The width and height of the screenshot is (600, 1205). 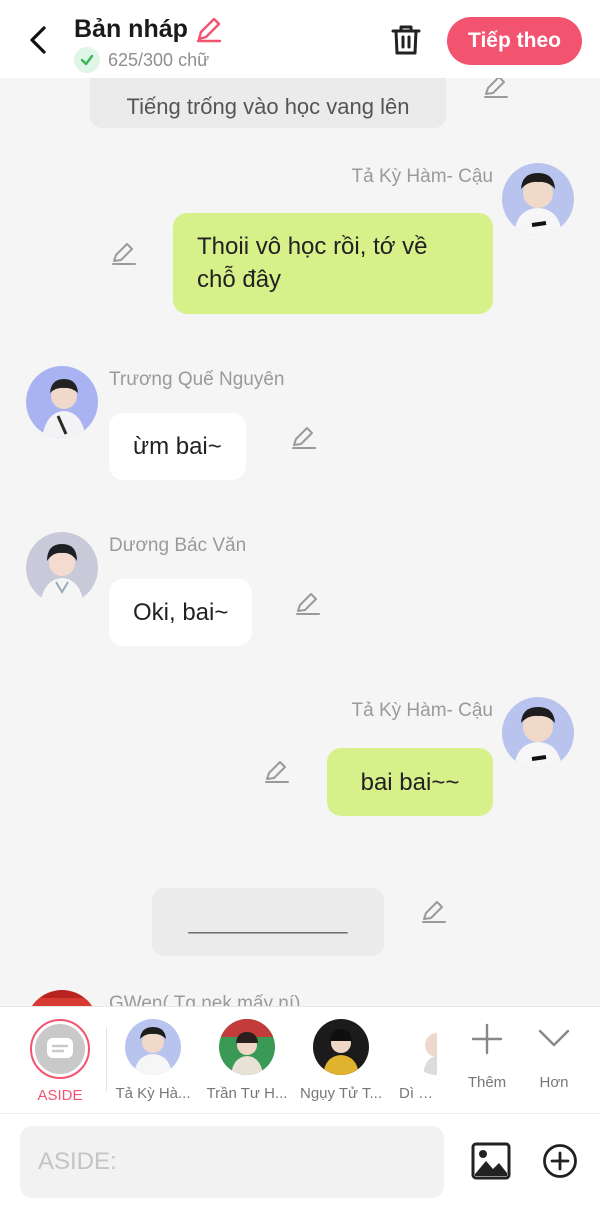 What do you see at coordinates (205, 999) in the screenshot?
I see `sender-name: GWen( Tg nek mấy ní)` at bounding box center [205, 999].